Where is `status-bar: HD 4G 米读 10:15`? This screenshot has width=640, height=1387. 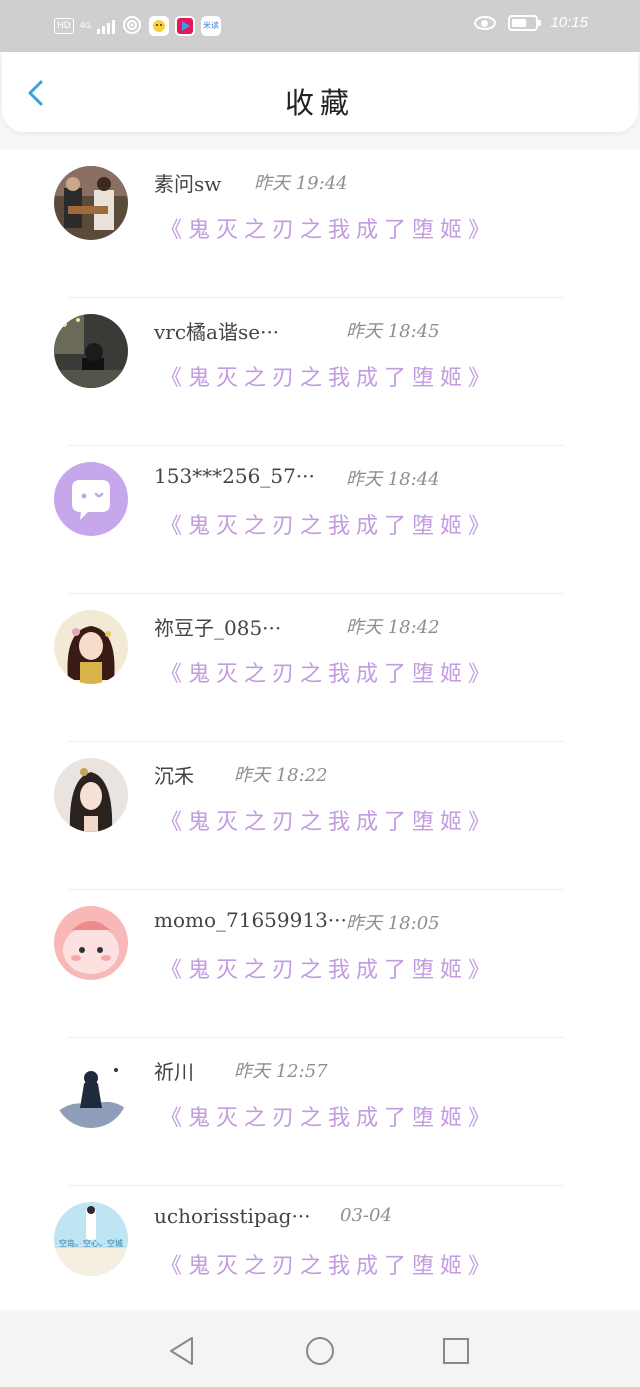 status-bar: HD 4G 米读 10:15 is located at coordinates (320, 26).